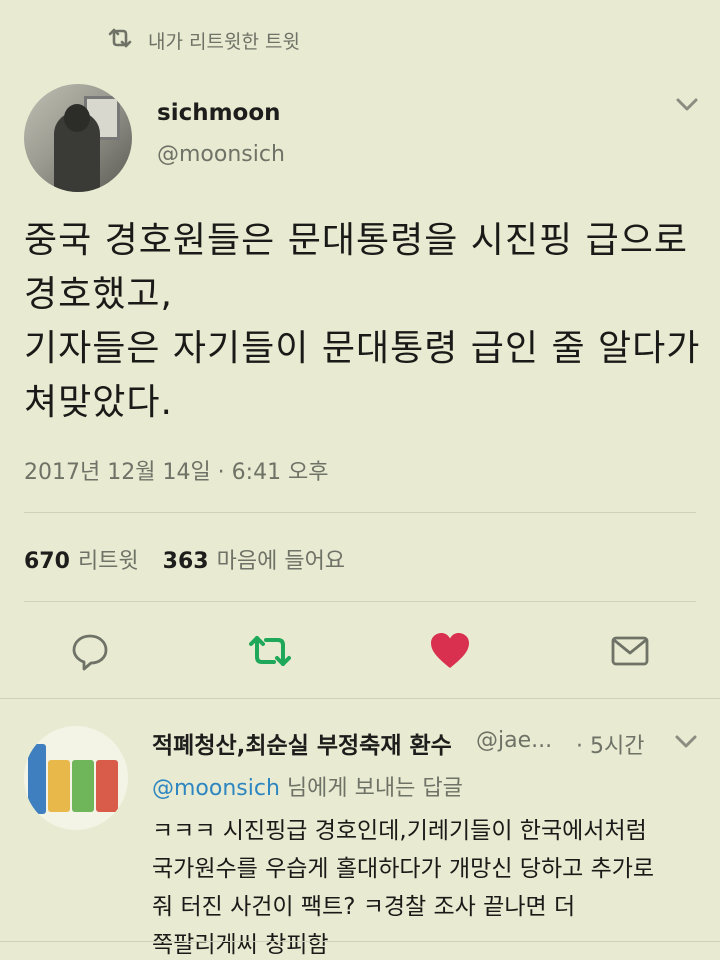 The height and width of the screenshot is (960, 720). Describe the element at coordinates (176, 472) in the screenshot. I see `tweet-timestamp: 2017년 12월 14일 · 6:41 오후` at that location.